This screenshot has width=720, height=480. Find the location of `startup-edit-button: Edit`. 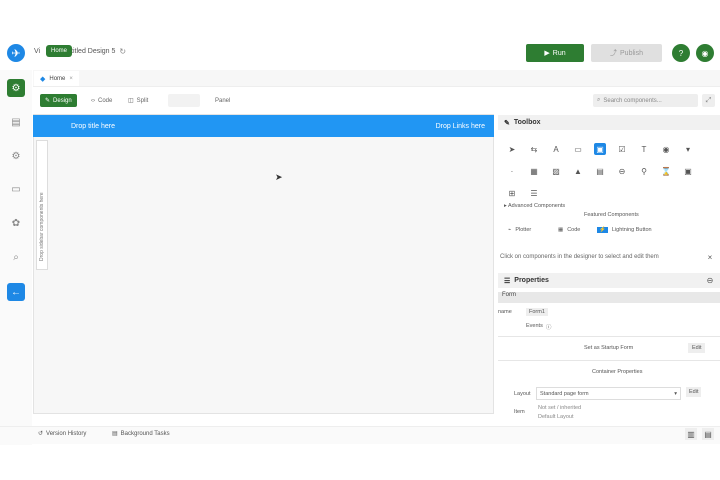

startup-edit-button: Edit is located at coordinates (697, 348).